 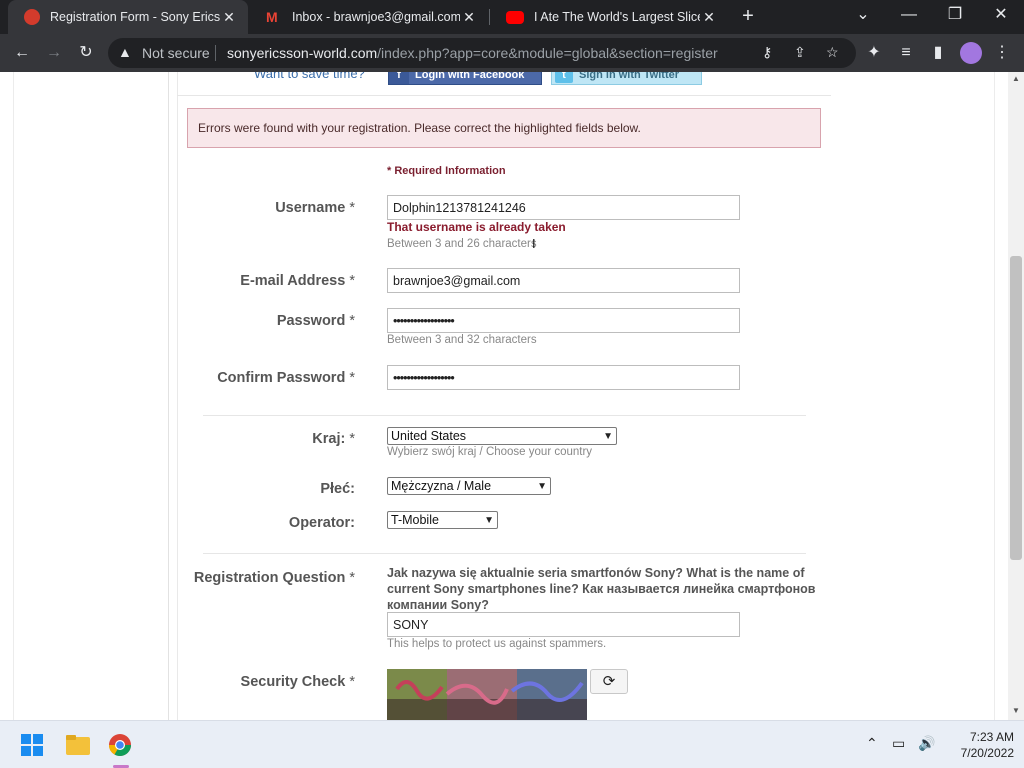 I want to click on tab-search-icon: ⌄, so click(x=863, y=17).